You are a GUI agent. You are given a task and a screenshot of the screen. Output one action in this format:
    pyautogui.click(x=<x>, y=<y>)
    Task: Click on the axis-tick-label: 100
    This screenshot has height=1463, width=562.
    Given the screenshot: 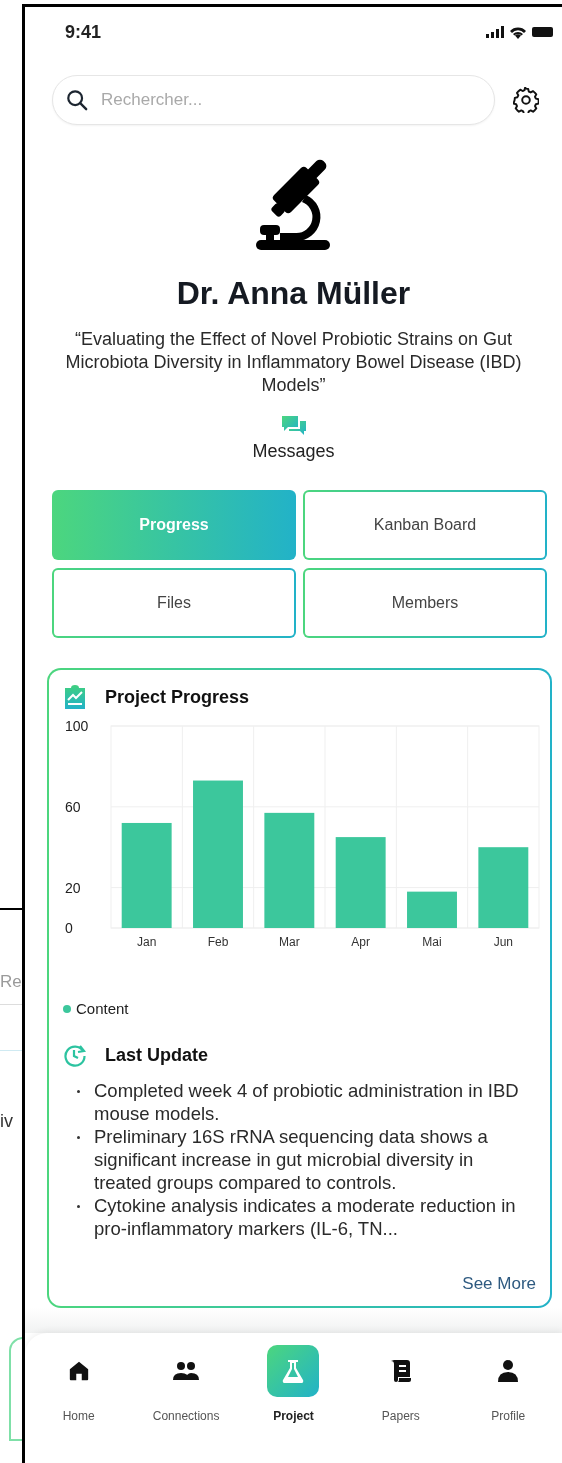 What is the action you would take?
    pyautogui.click(x=77, y=726)
    